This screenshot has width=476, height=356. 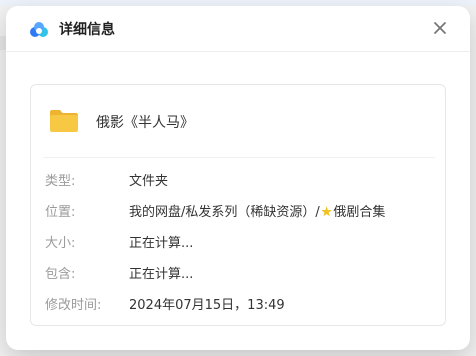 What do you see at coordinates (39, 29) in the screenshot?
I see `cloud-logo-icon` at bounding box center [39, 29].